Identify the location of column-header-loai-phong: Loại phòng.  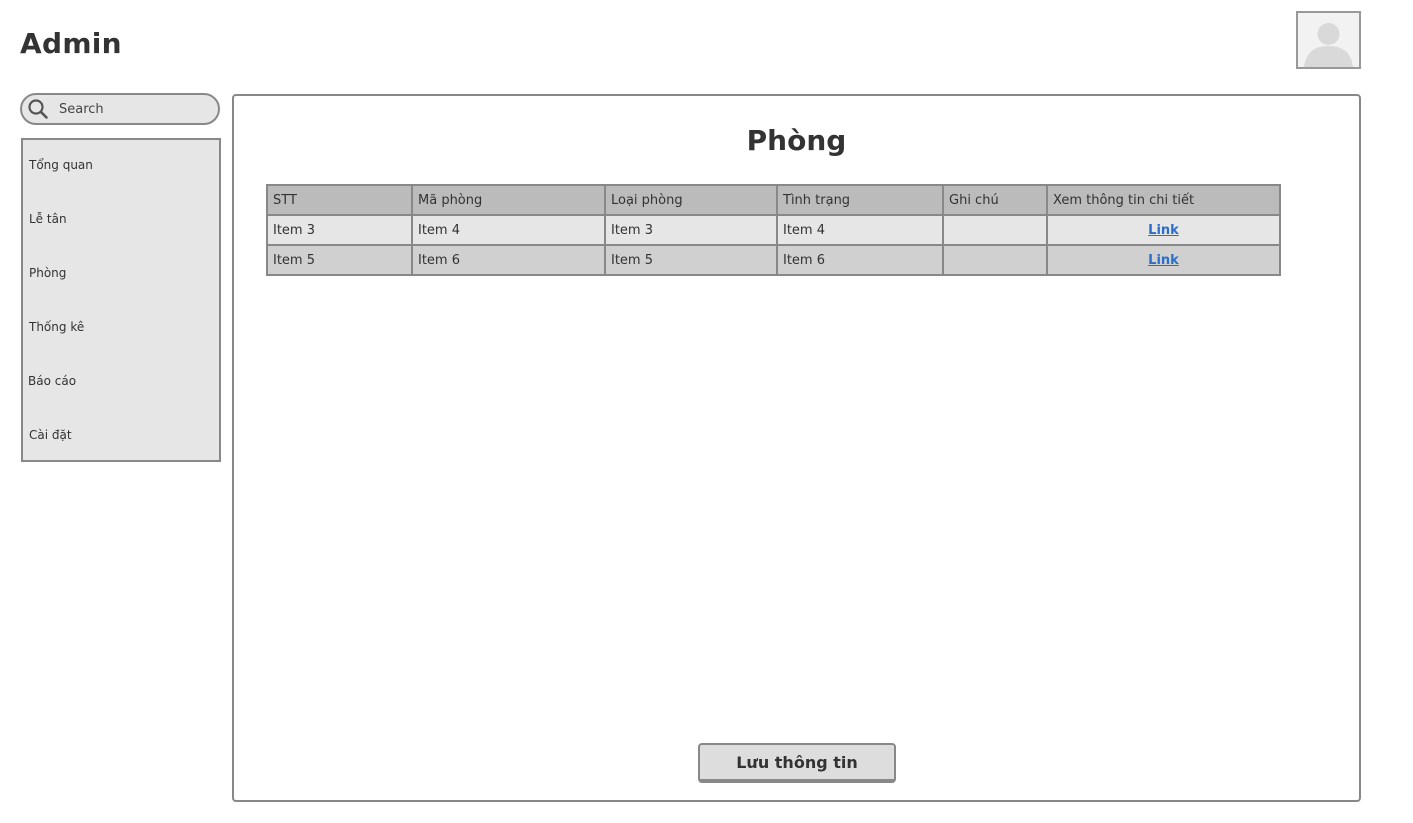
(691, 200).